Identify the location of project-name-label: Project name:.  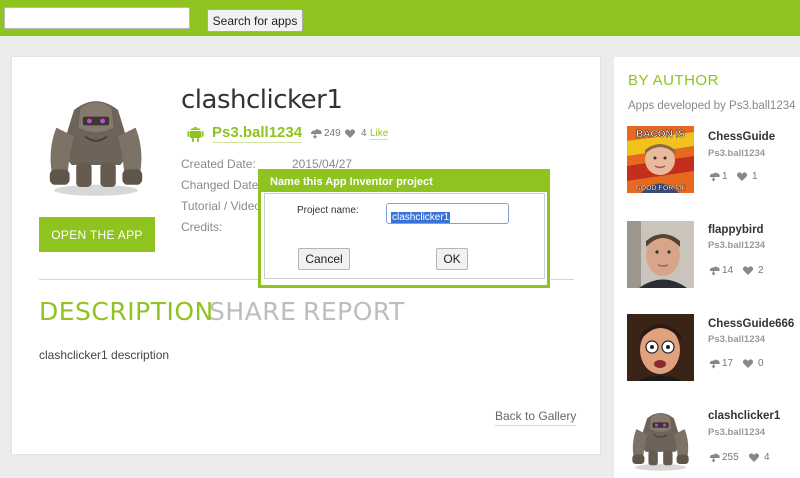
(328, 210).